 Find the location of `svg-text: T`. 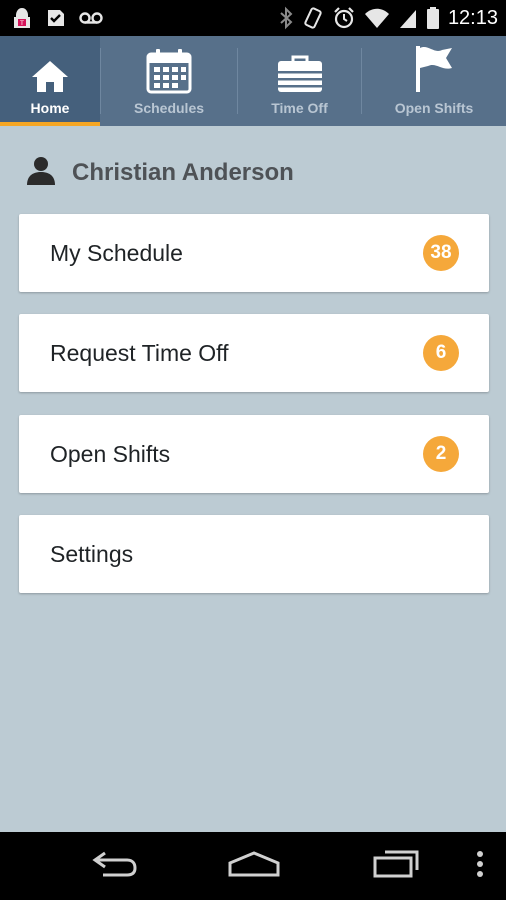

svg-text: T is located at coordinates (21, 23).